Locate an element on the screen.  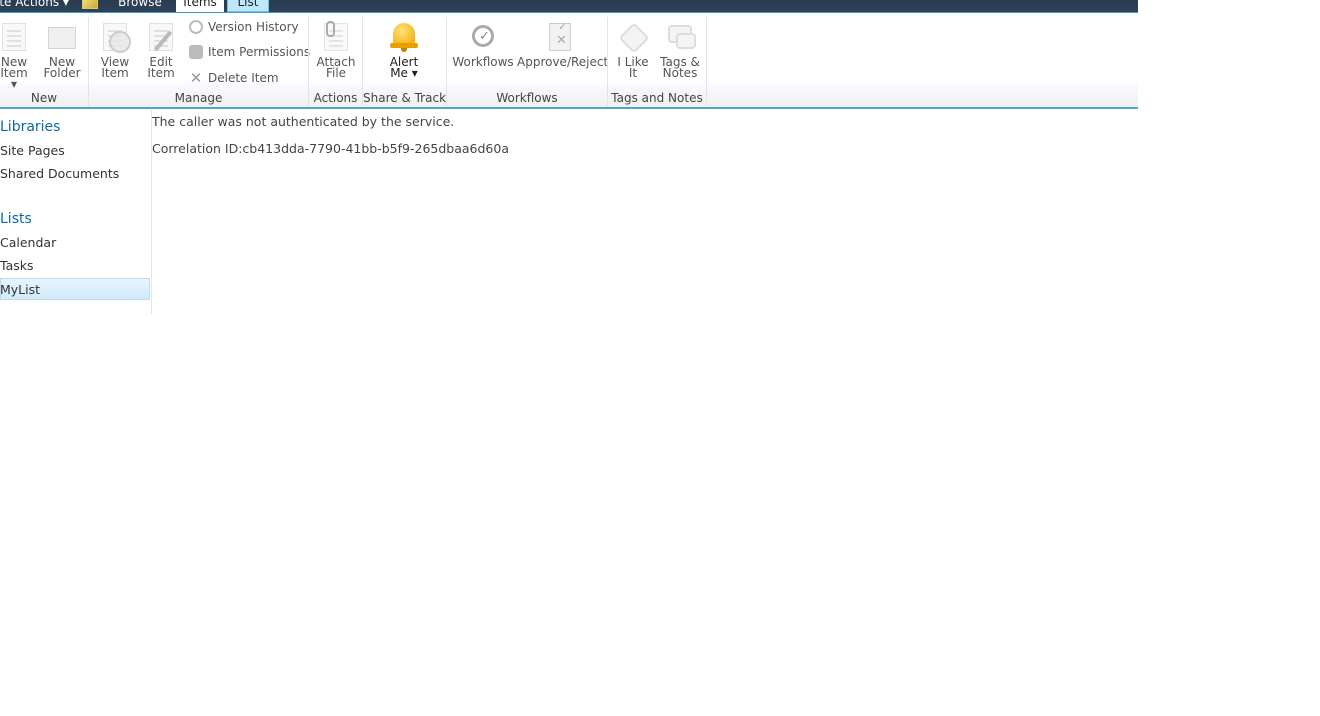
item-permissions-button: Item Permissions is located at coordinates (249, 52).